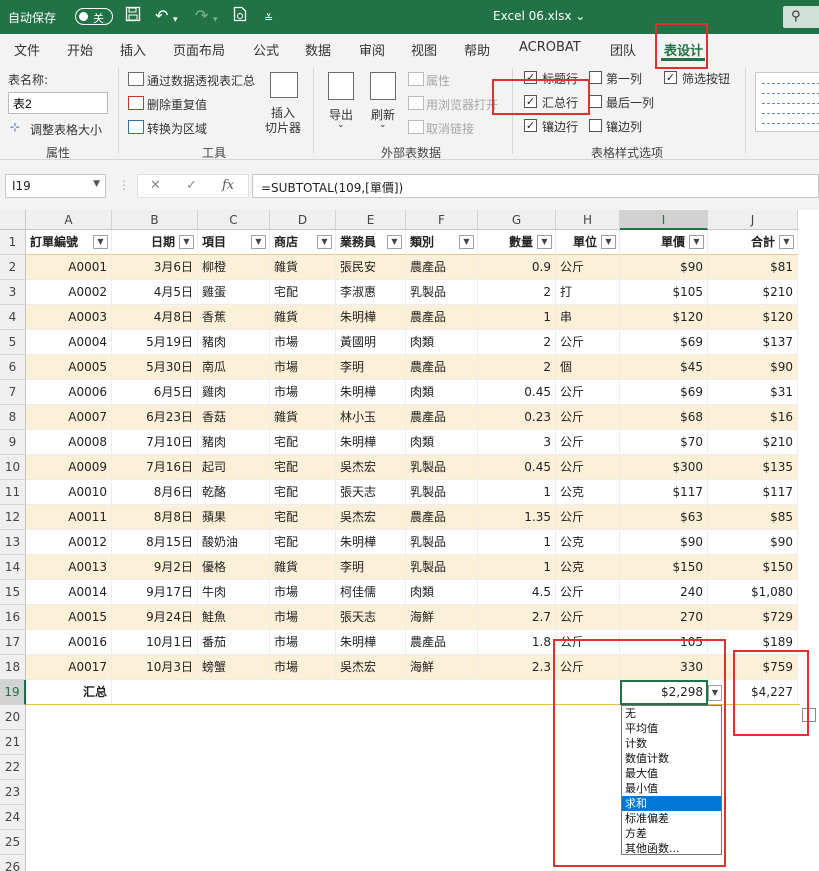 This screenshot has height=871, width=819. Describe the element at coordinates (664, 567) in the screenshot. I see `table-cell: $150` at that location.